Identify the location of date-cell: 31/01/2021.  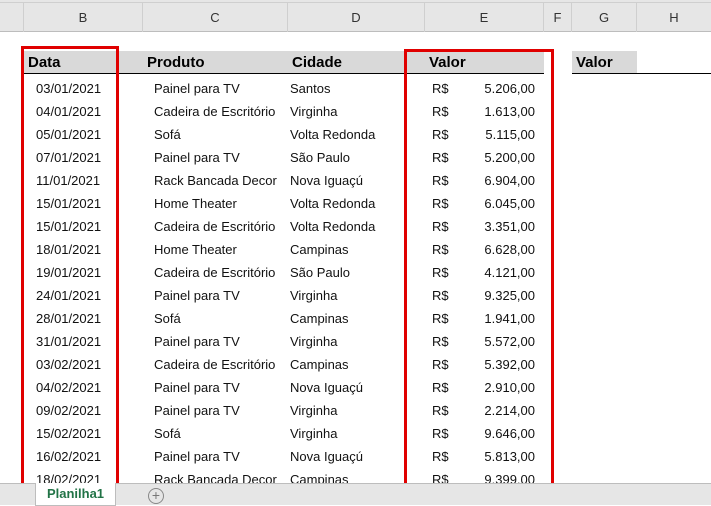
(68, 341).